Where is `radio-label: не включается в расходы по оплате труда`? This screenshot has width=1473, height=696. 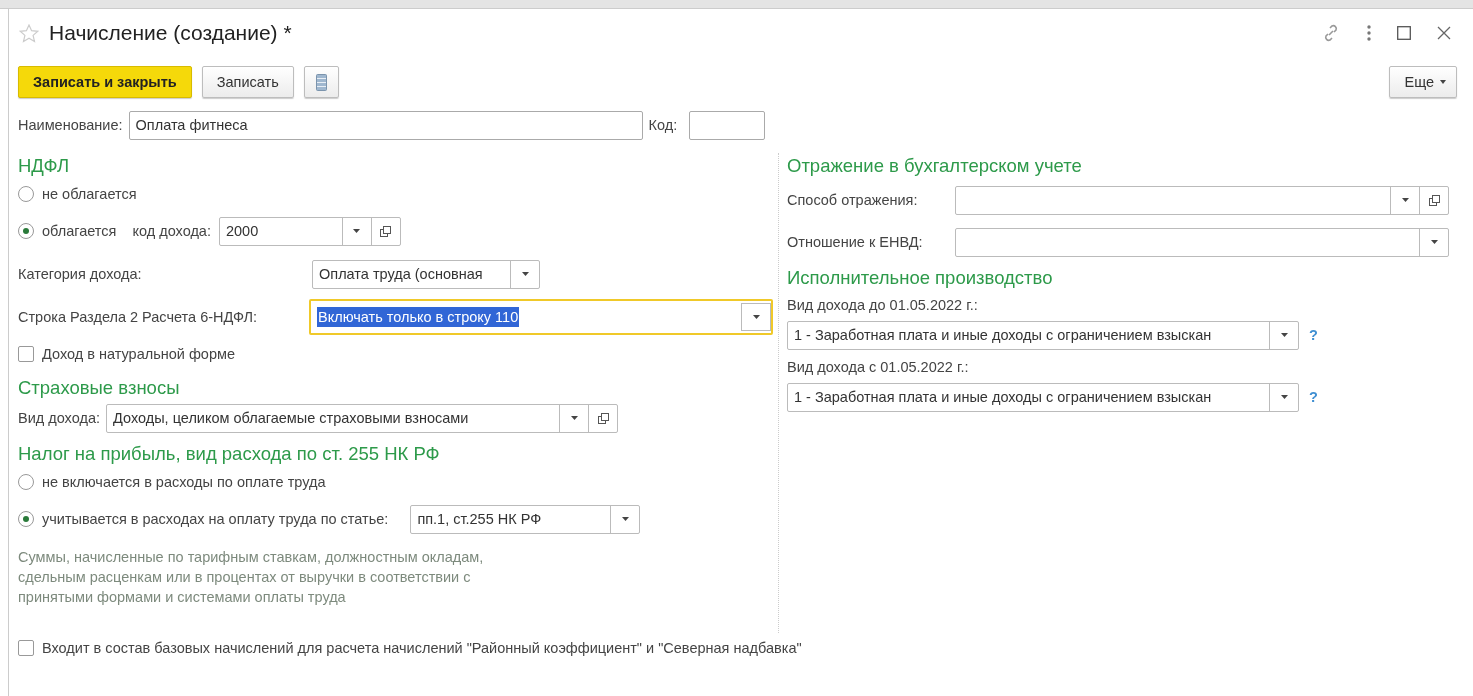 radio-label: не включается в расходы по оплате труда is located at coordinates (184, 482).